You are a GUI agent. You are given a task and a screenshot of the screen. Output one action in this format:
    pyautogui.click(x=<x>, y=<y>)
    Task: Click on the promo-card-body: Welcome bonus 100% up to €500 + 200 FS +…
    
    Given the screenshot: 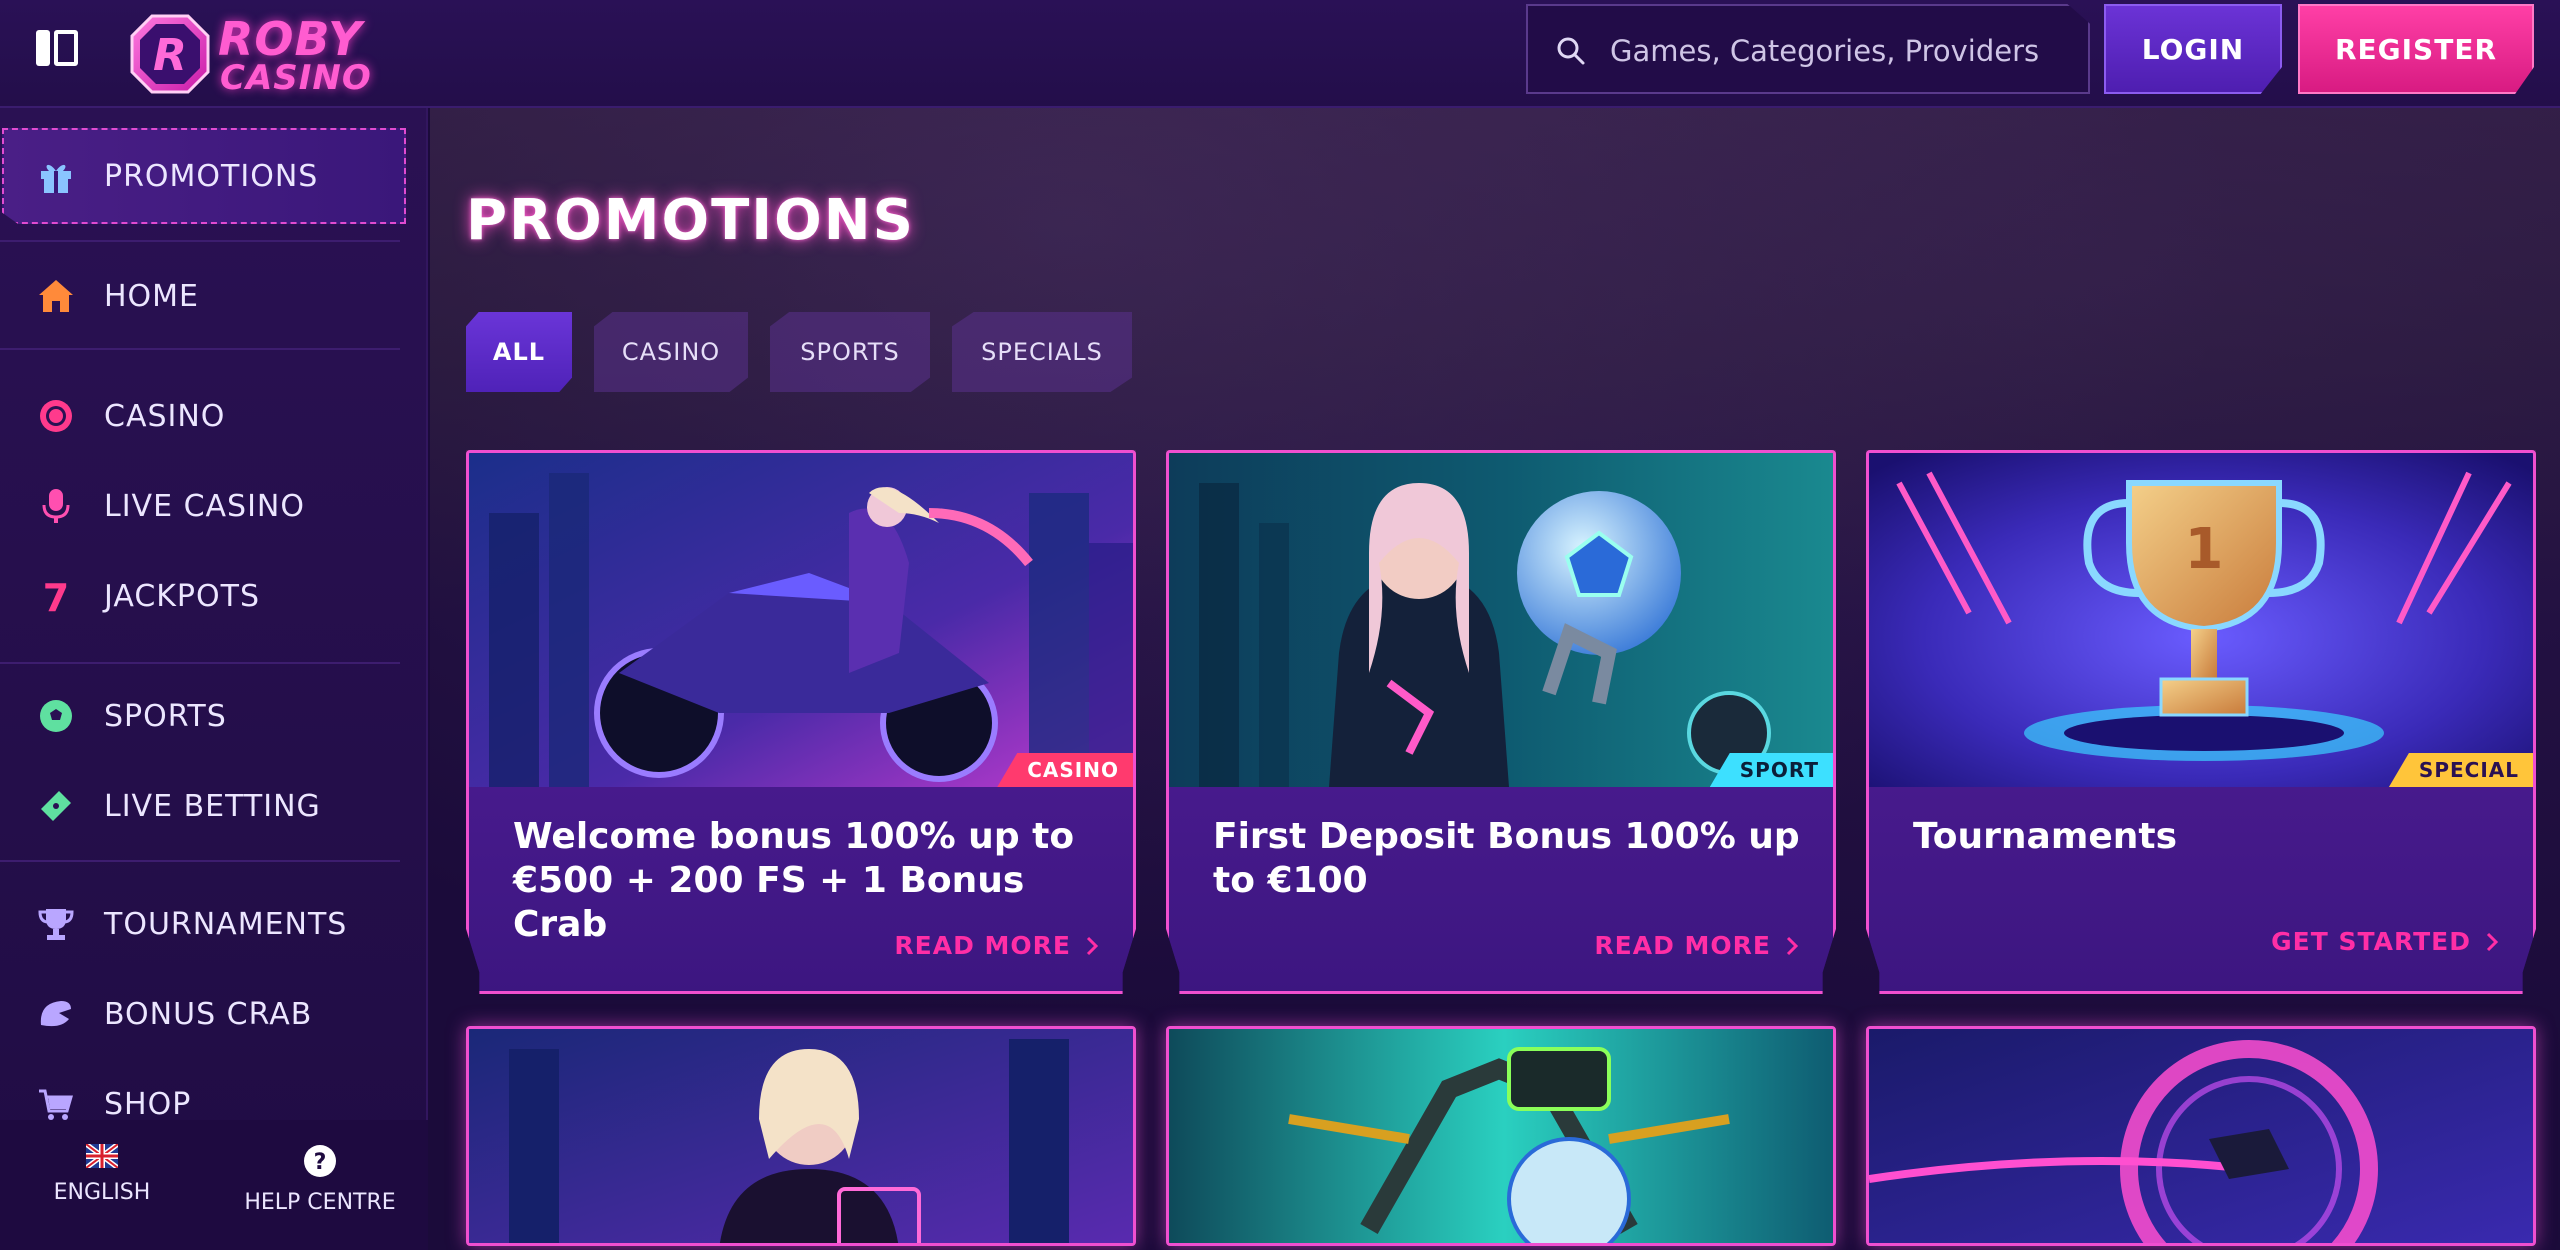 What is the action you would take?
    pyautogui.click(x=801, y=889)
    